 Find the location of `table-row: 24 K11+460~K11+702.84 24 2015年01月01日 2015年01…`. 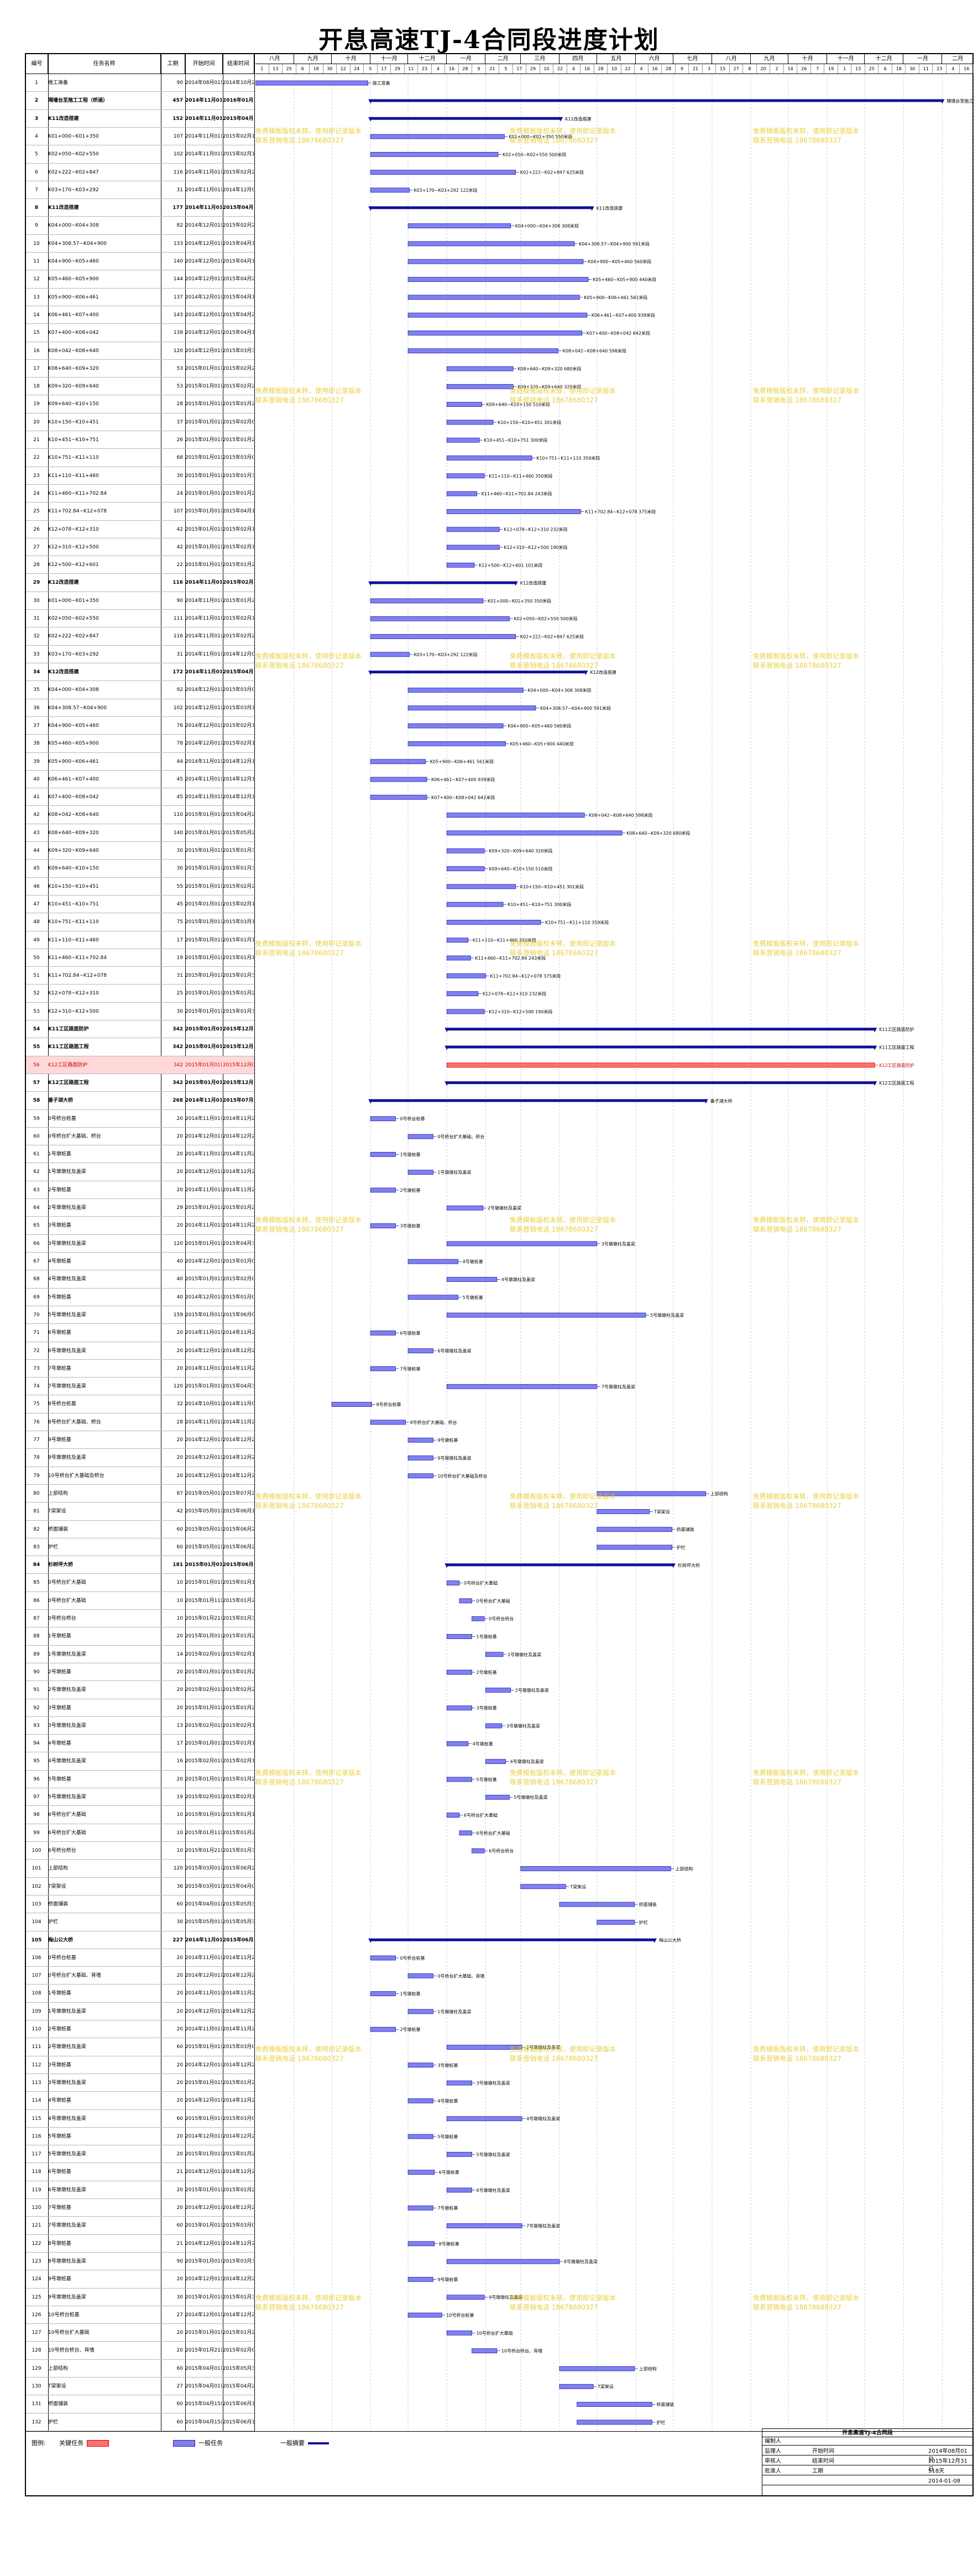

table-row: 24 K11+460~K11+702.84 24 2015年01月01日 2015年01… is located at coordinates (140, 494).